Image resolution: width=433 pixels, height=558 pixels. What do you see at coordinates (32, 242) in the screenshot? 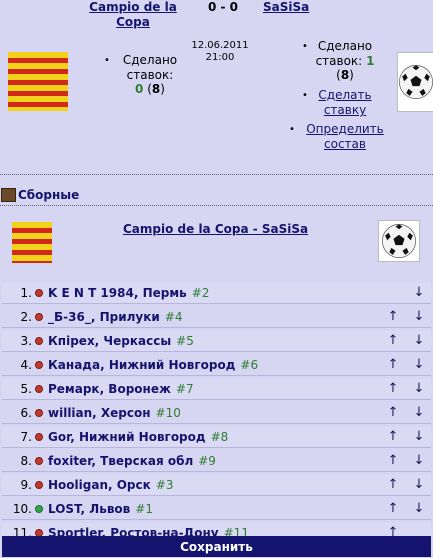
I see `home-team-flag-small` at bounding box center [32, 242].